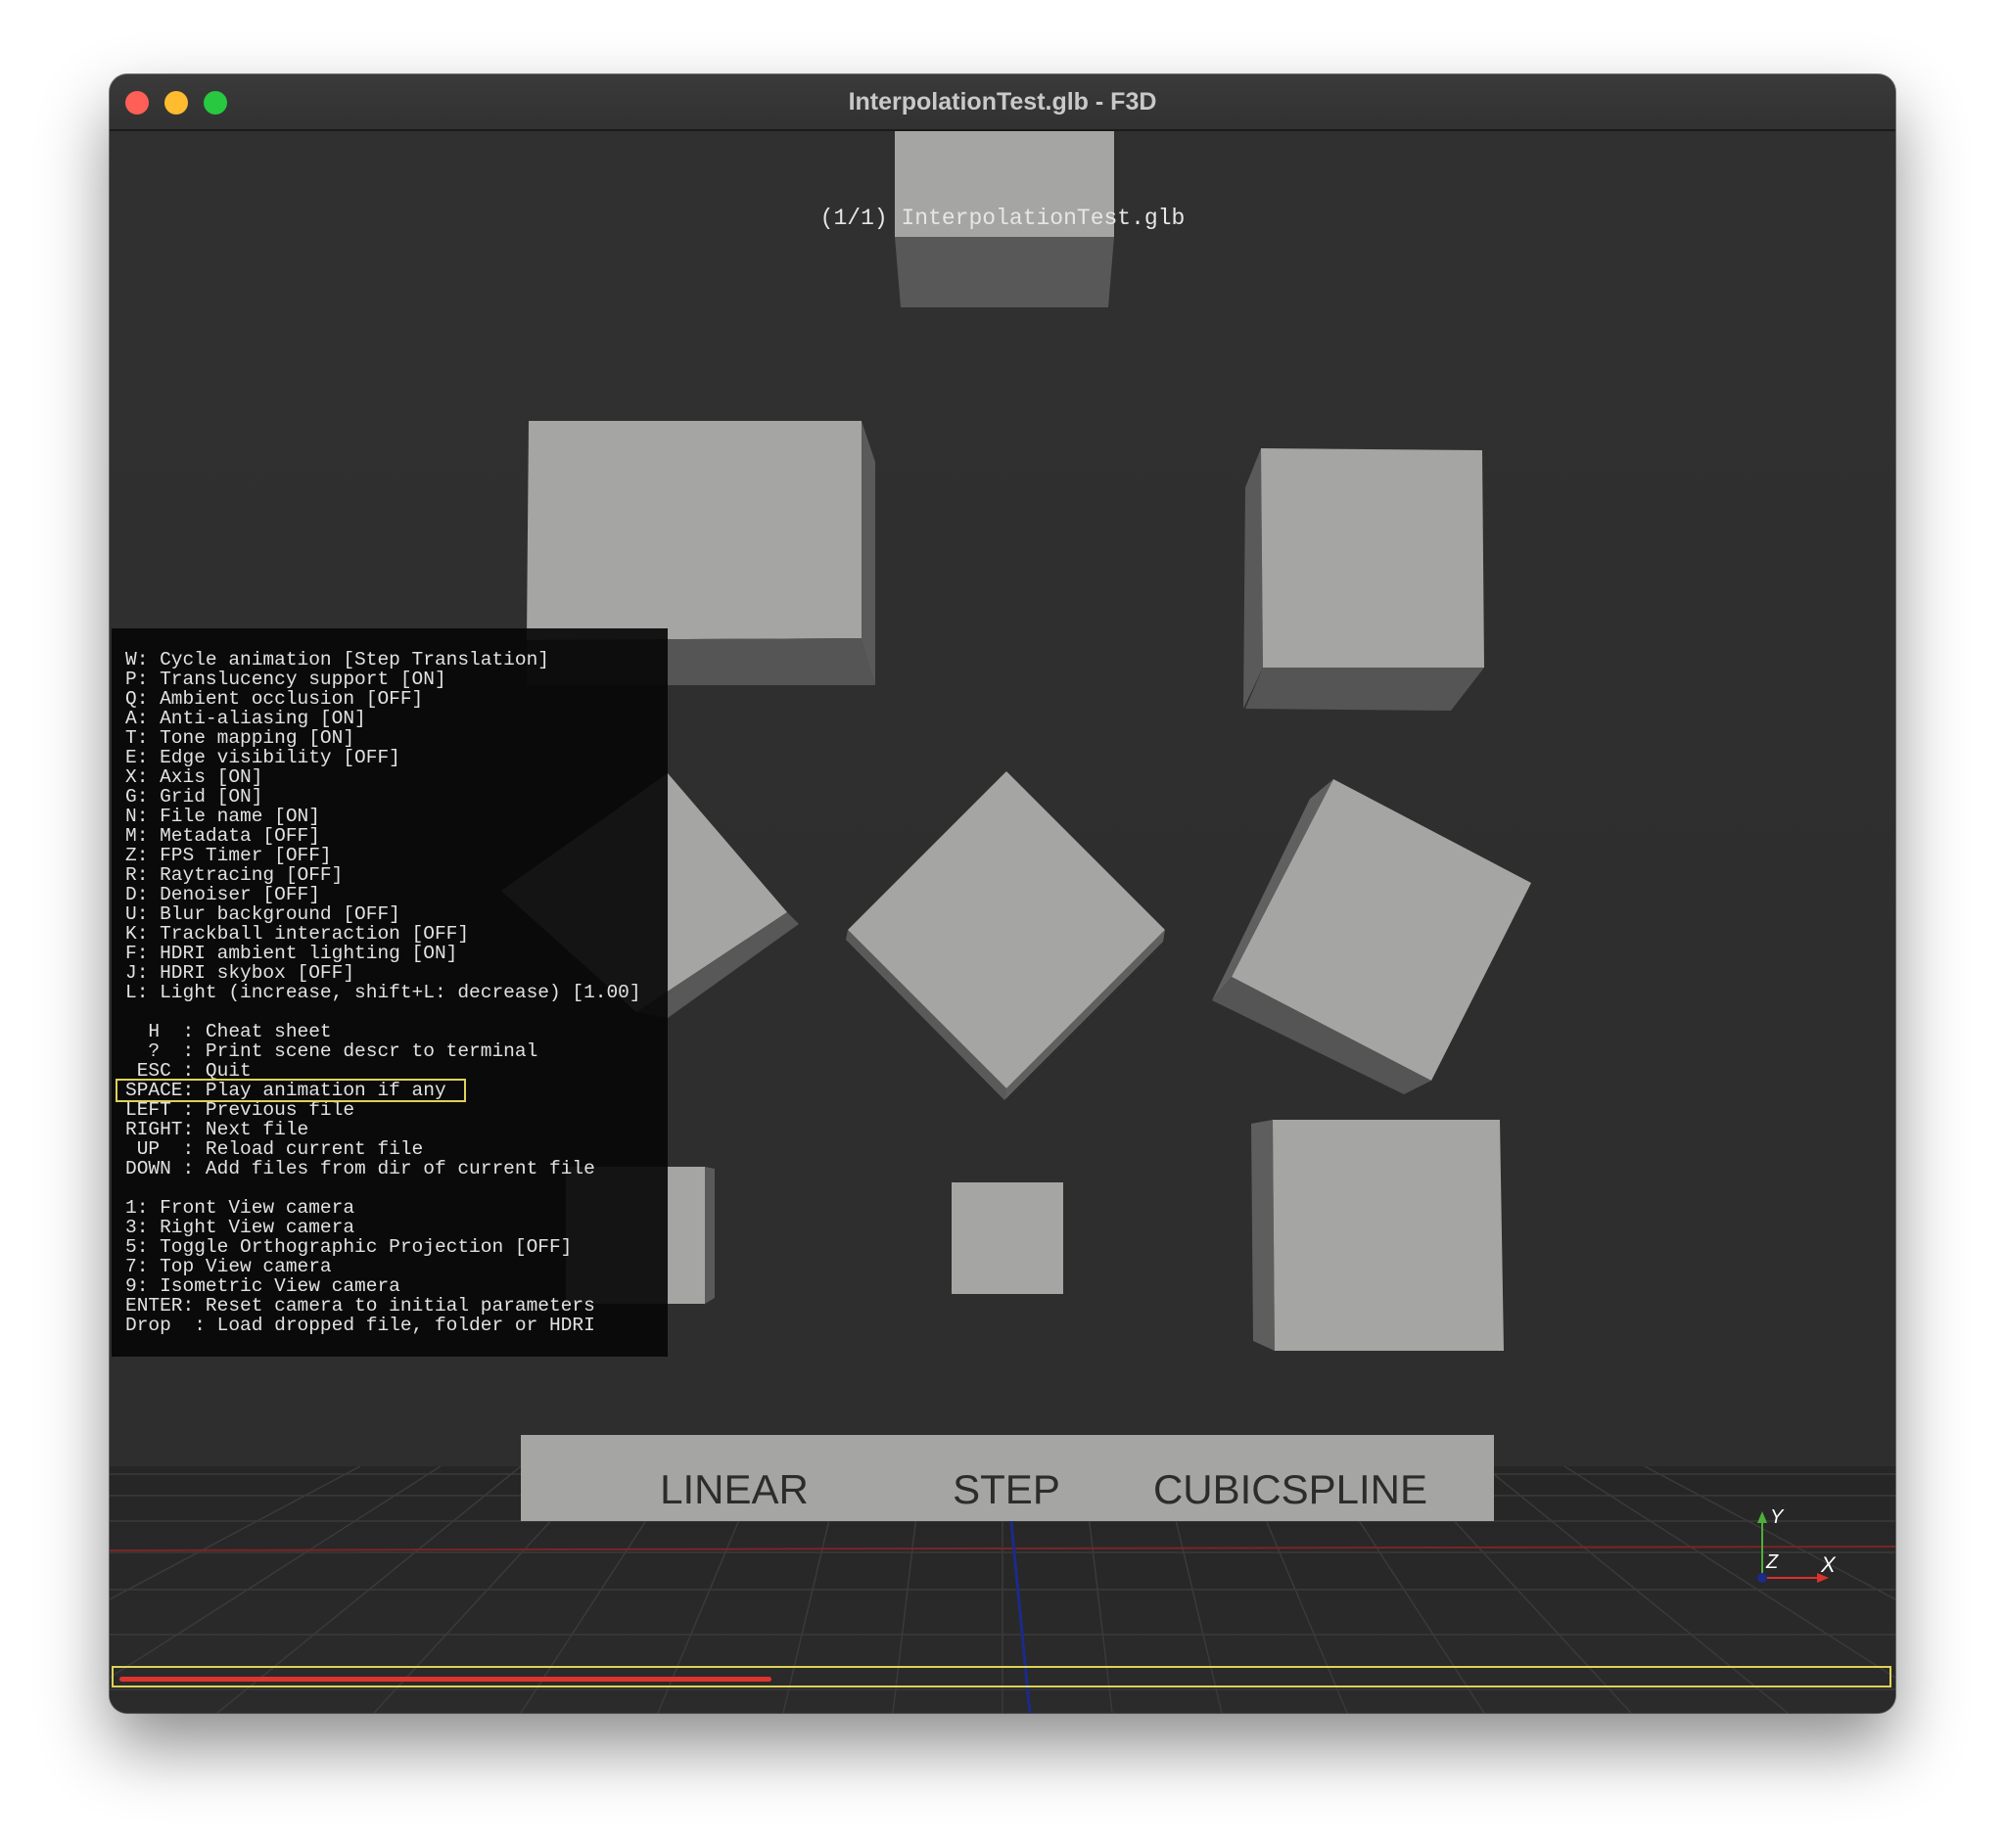  I want to click on animation-progress-fill, so click(445, 1679).